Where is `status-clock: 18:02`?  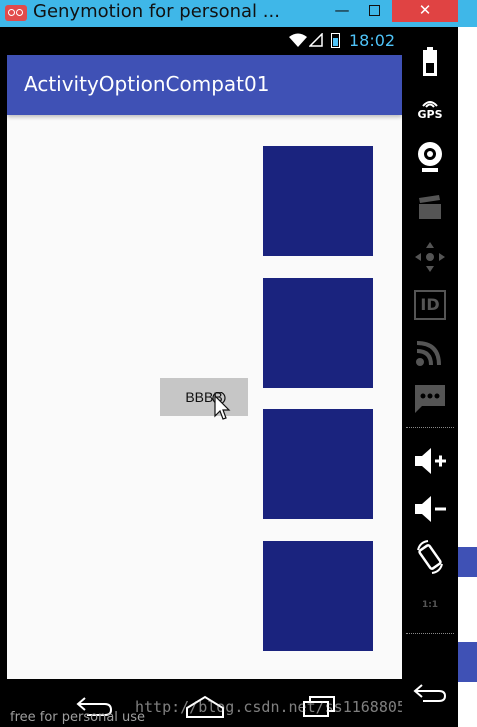 status-clock: 18:02 is located at coordinates (372, 40).